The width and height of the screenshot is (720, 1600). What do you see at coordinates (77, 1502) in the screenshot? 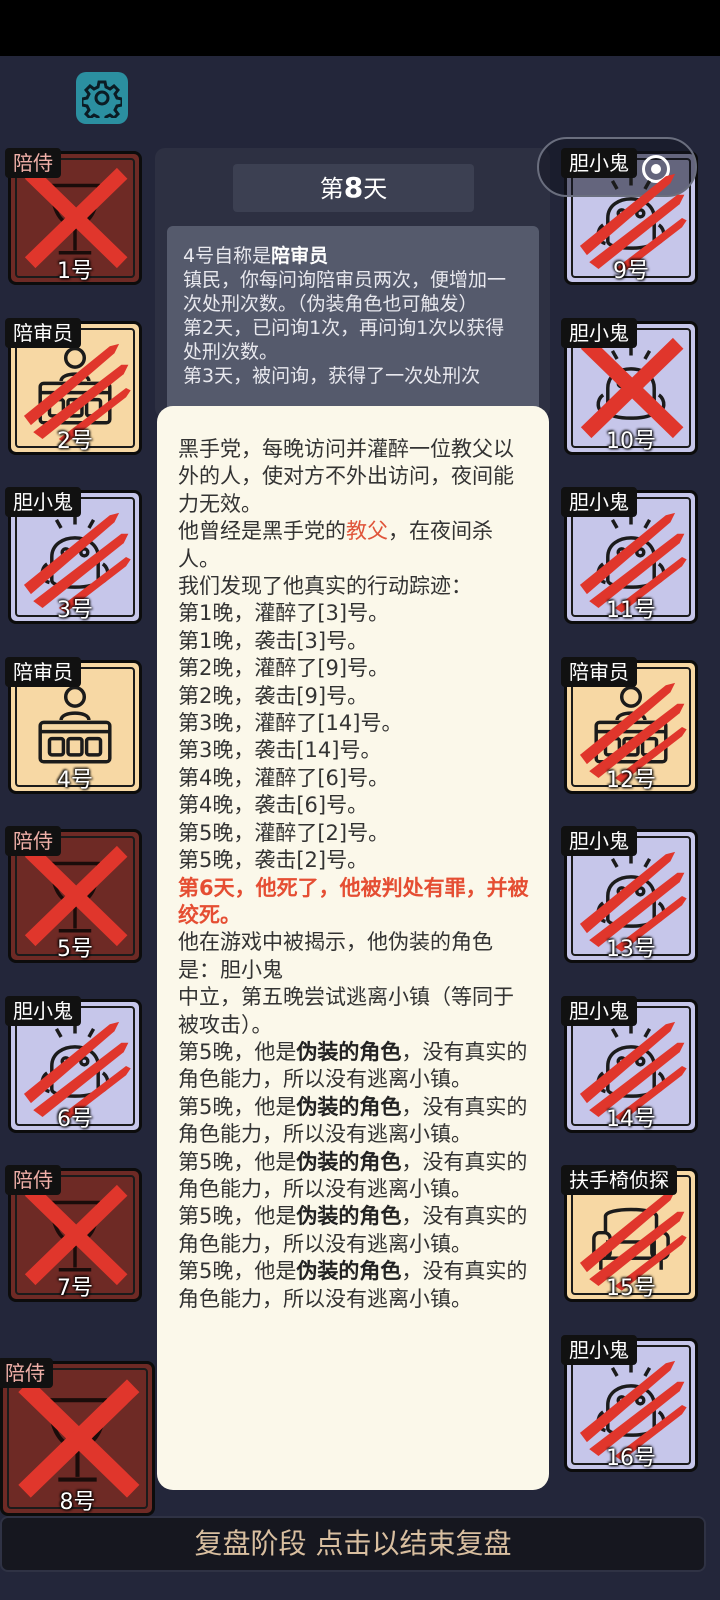
I see `player-number: 8号` at bounding box center [77, 1502].